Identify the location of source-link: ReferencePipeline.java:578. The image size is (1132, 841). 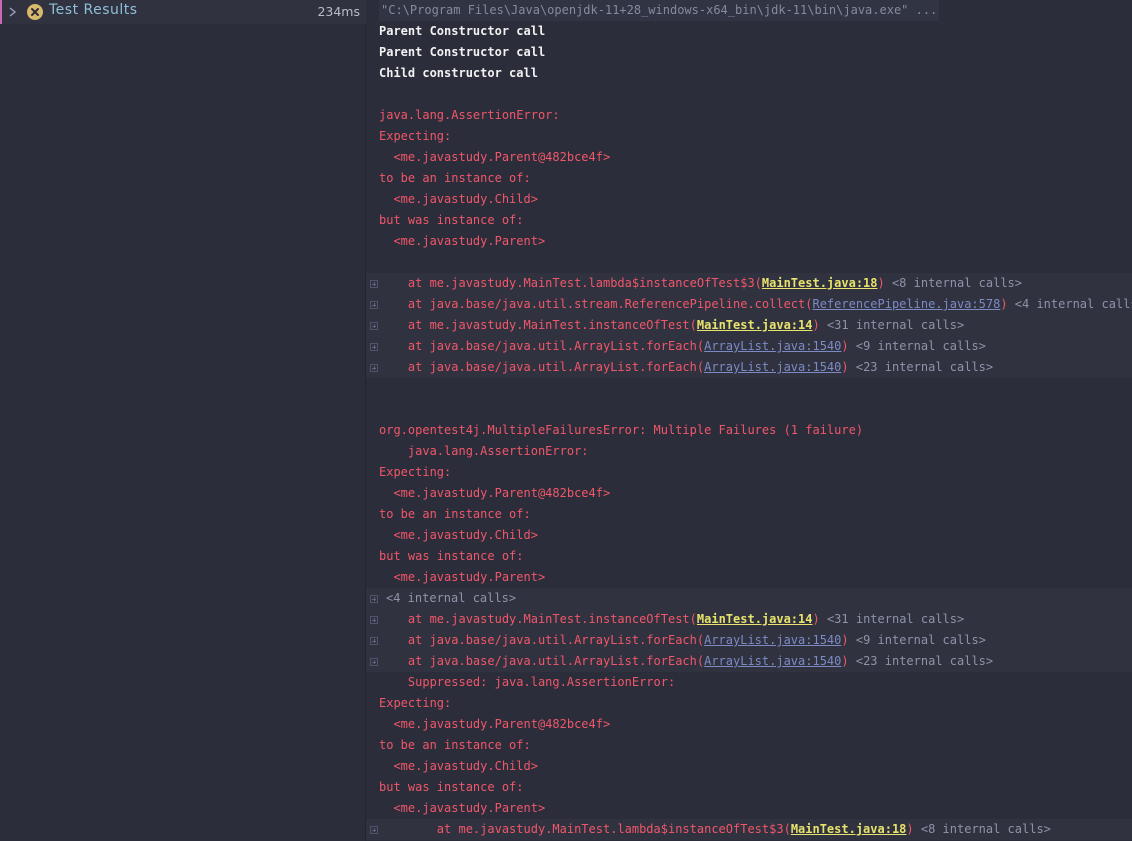
(906, 304).